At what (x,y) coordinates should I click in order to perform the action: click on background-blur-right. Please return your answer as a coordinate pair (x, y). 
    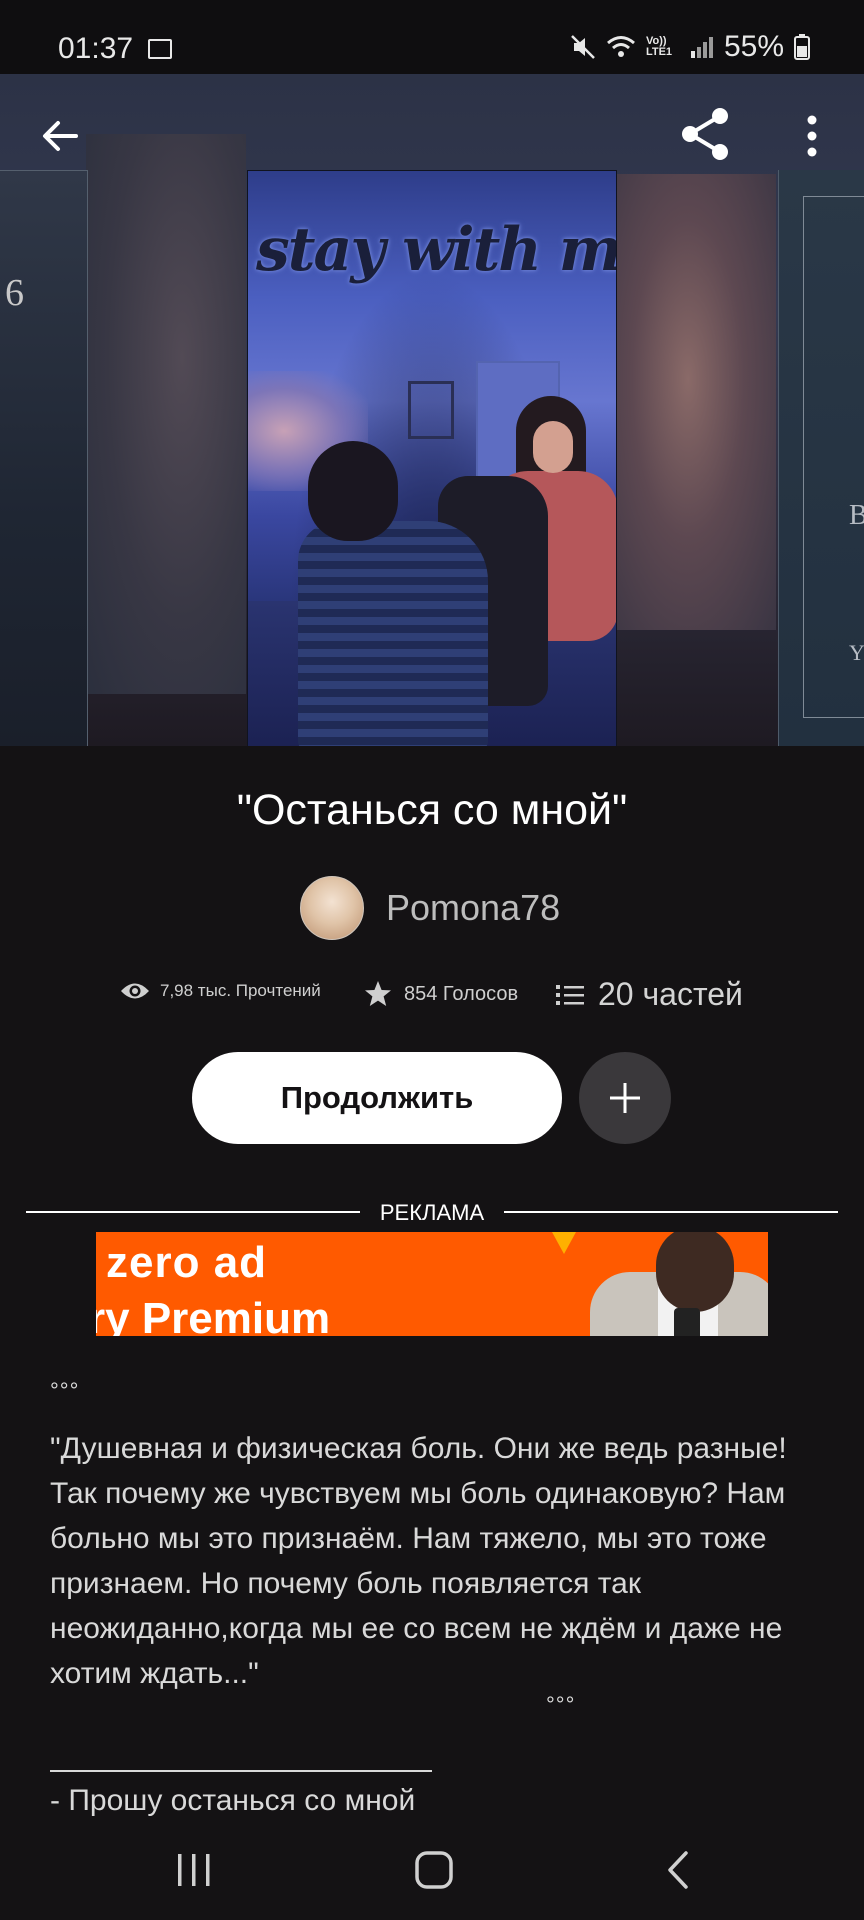
    Looking at the image, I should click on (696, 402).